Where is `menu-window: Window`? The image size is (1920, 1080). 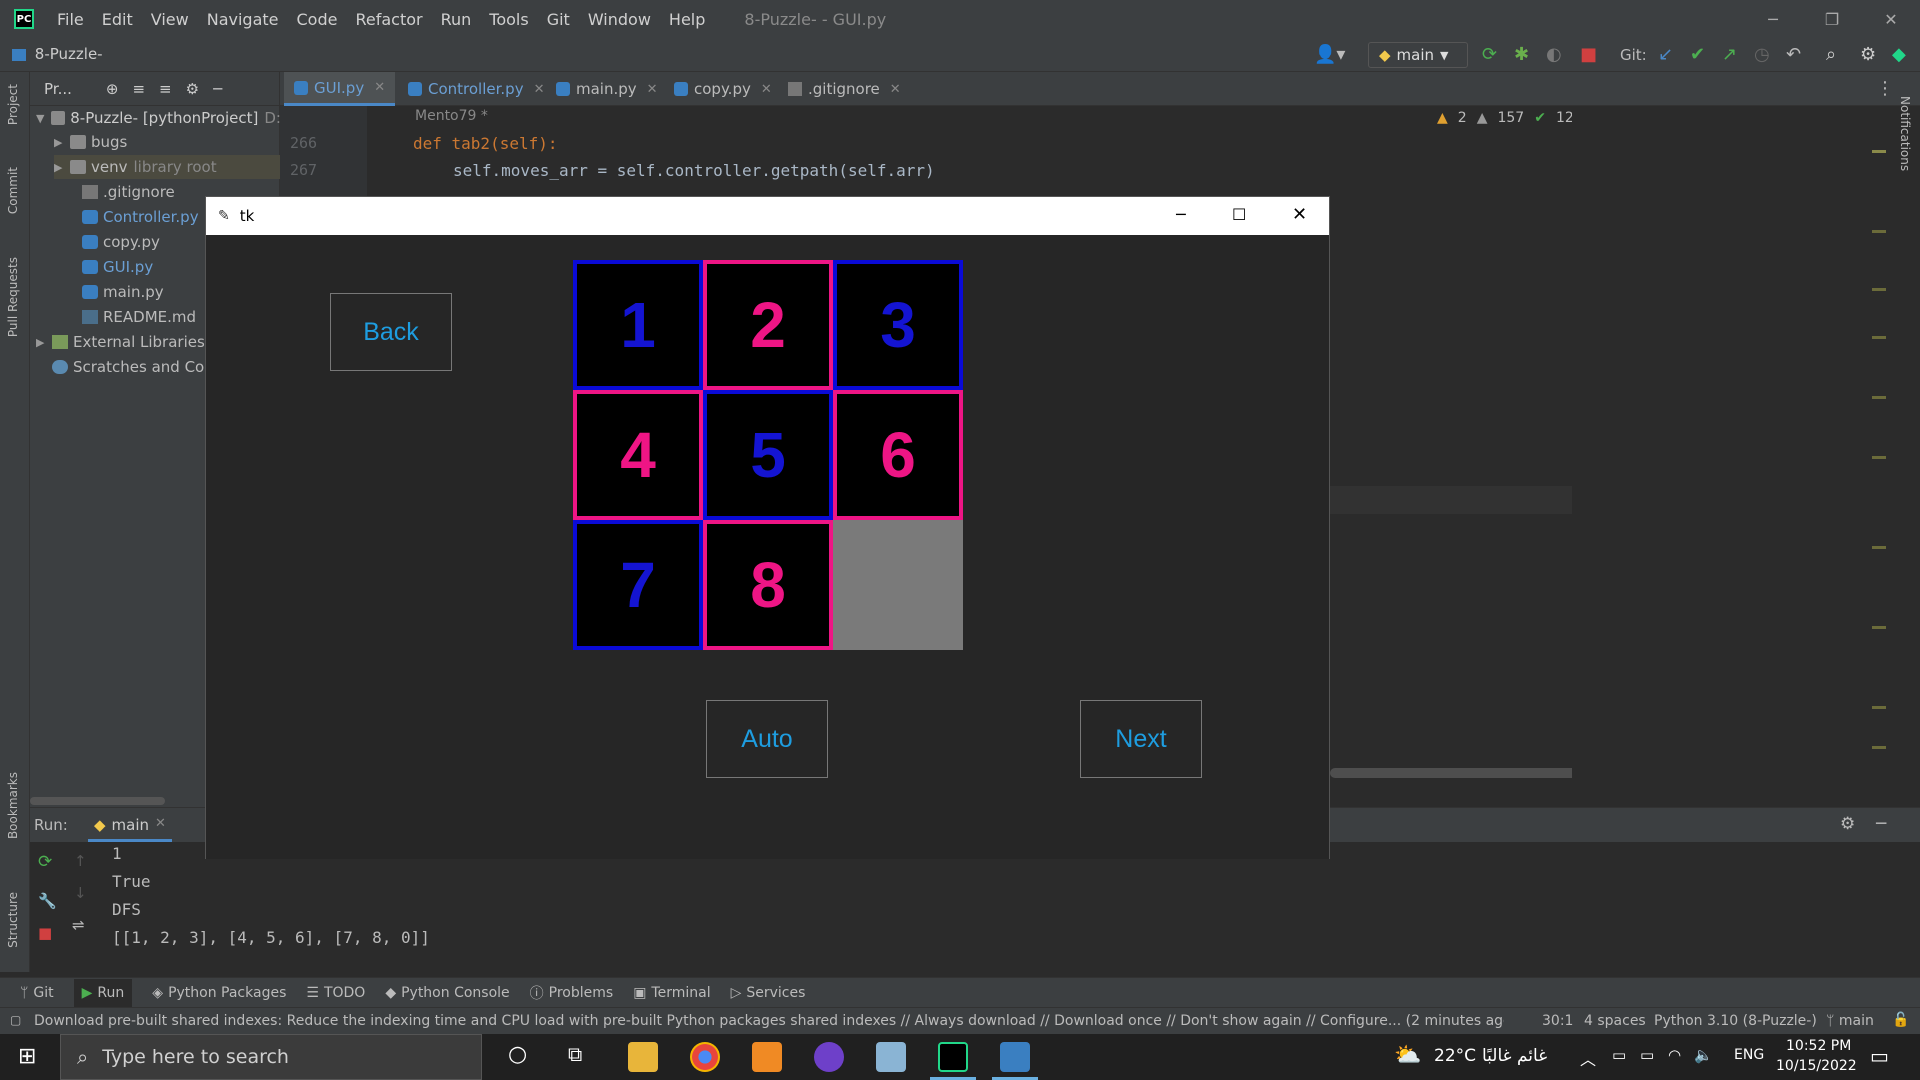
menu-window: Window is located at coordinates (619, 19).